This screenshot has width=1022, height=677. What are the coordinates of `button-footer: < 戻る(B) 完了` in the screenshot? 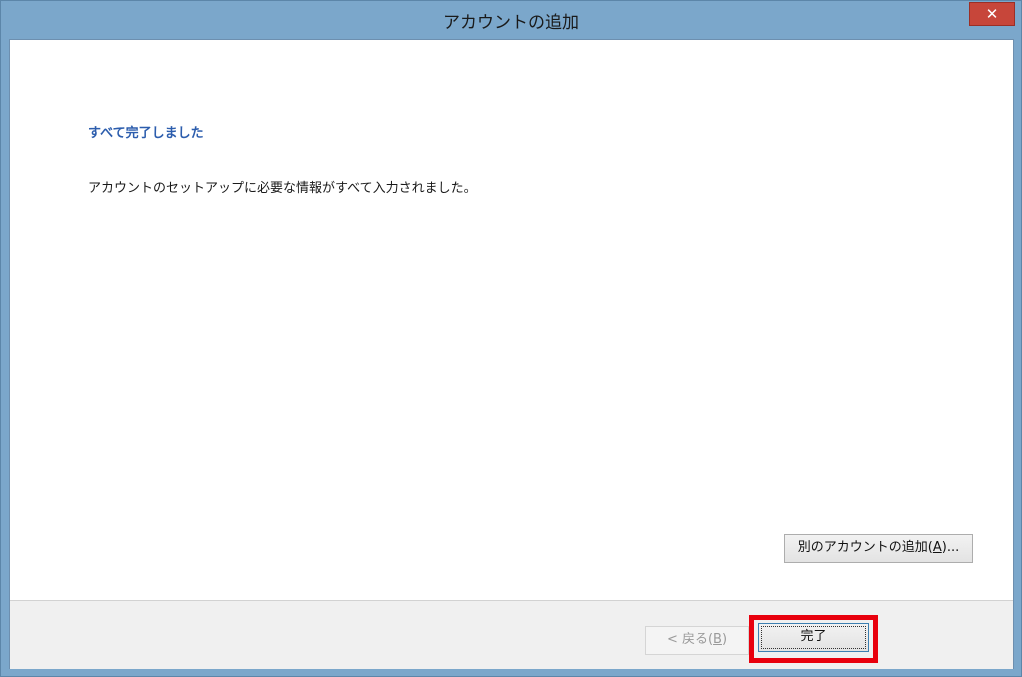 It's located at (511, 634).